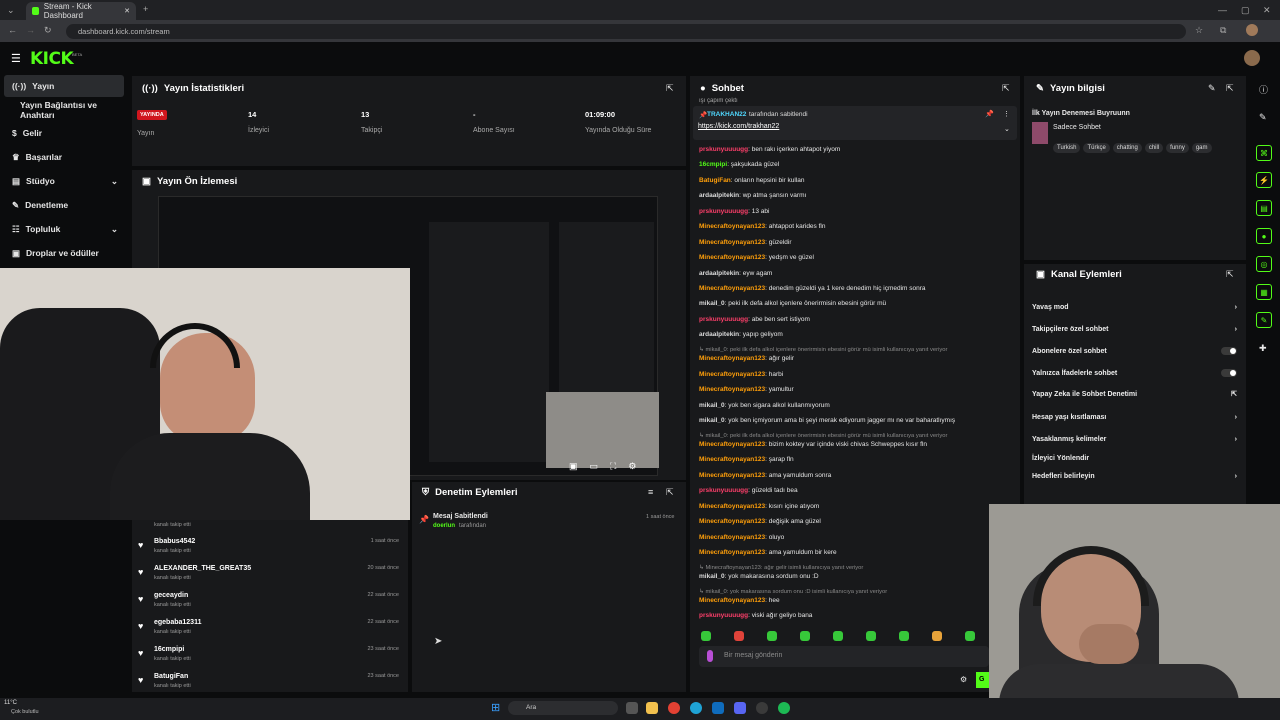 The image size is (1280, 720). What do you see at coordinates (171, 676) in the screenshot?
I see `follower-name: BatugiFan` at bounding box center [171, 676].